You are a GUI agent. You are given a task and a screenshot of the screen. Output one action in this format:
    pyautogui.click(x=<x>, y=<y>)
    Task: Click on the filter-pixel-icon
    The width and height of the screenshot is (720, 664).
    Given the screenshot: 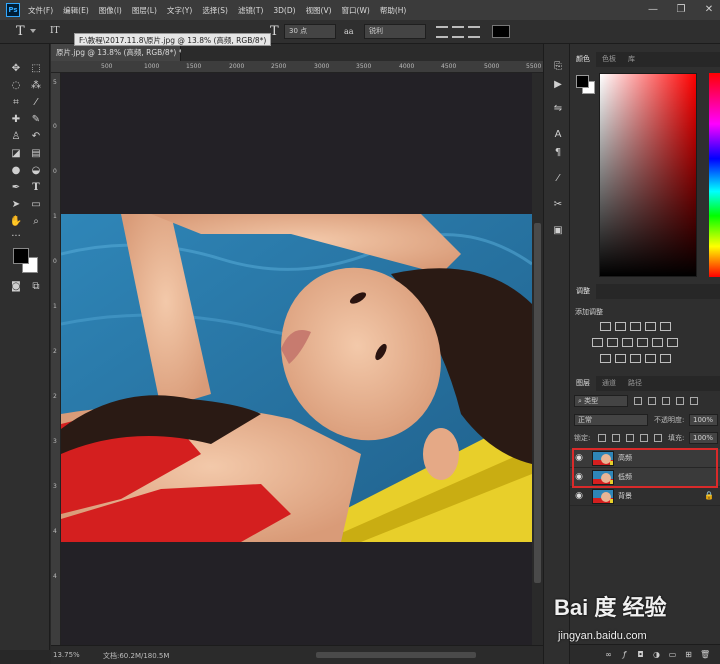 What is the action you would take?
    pyautogui.click(x=638, y=401)
    